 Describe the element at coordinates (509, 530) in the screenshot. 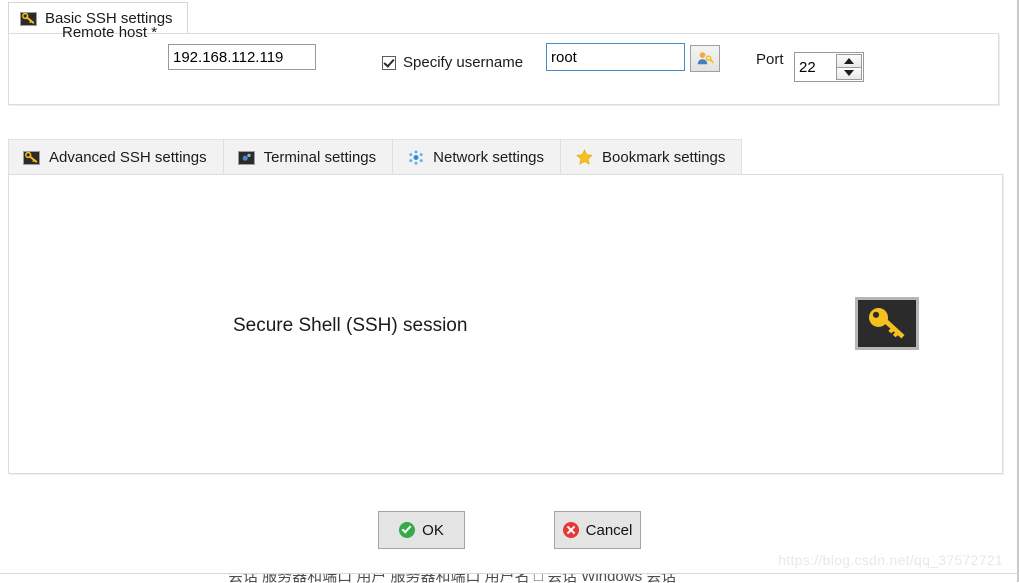

I see `dialog-footer: OK Cancel` at that location.